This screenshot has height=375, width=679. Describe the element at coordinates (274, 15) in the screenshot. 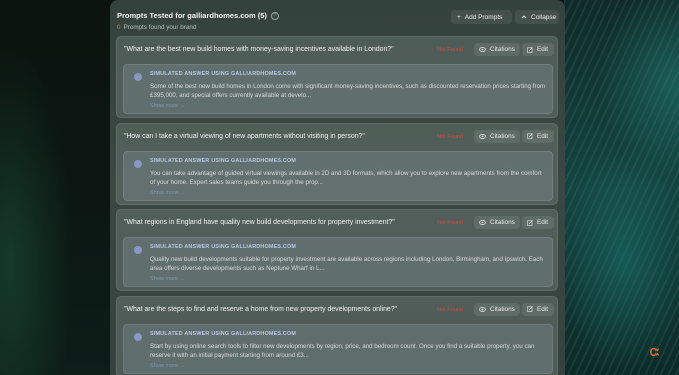

I see `help-icon: ?` at that location.